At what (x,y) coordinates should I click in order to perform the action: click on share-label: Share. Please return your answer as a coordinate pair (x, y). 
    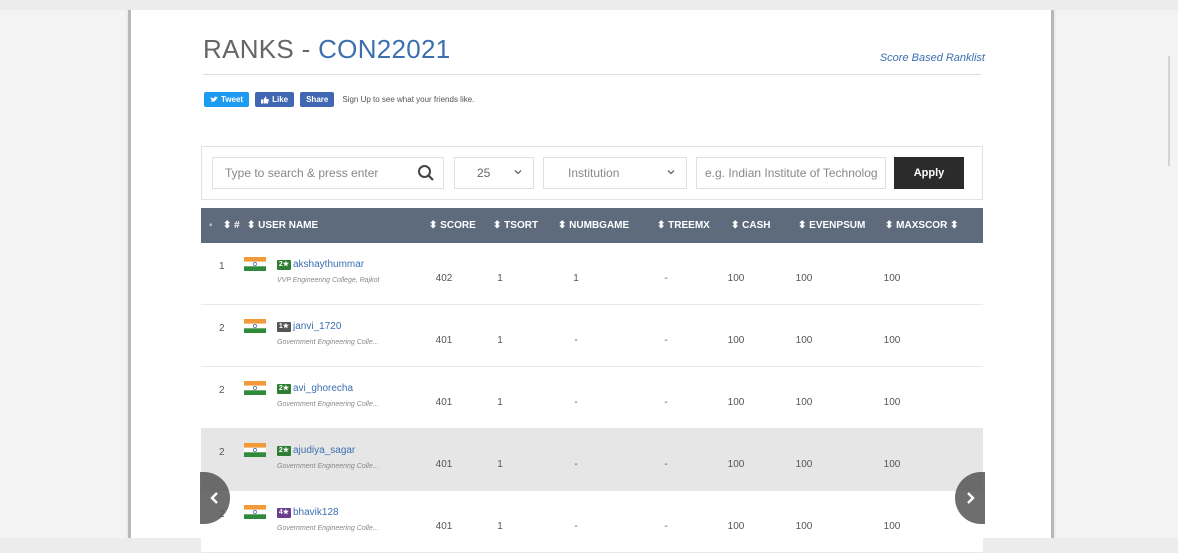
    Looking at the image, I should click on (317, 99).